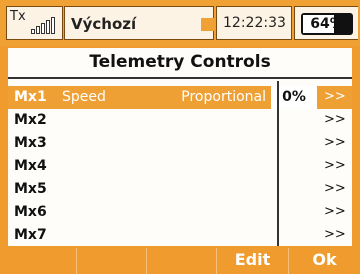 The width and height of the screenshot is (360, 274). Describe the element at coordinates (180, 189) in the screenshot. I see `list-item-mx5: Mx5 >>` at that location.